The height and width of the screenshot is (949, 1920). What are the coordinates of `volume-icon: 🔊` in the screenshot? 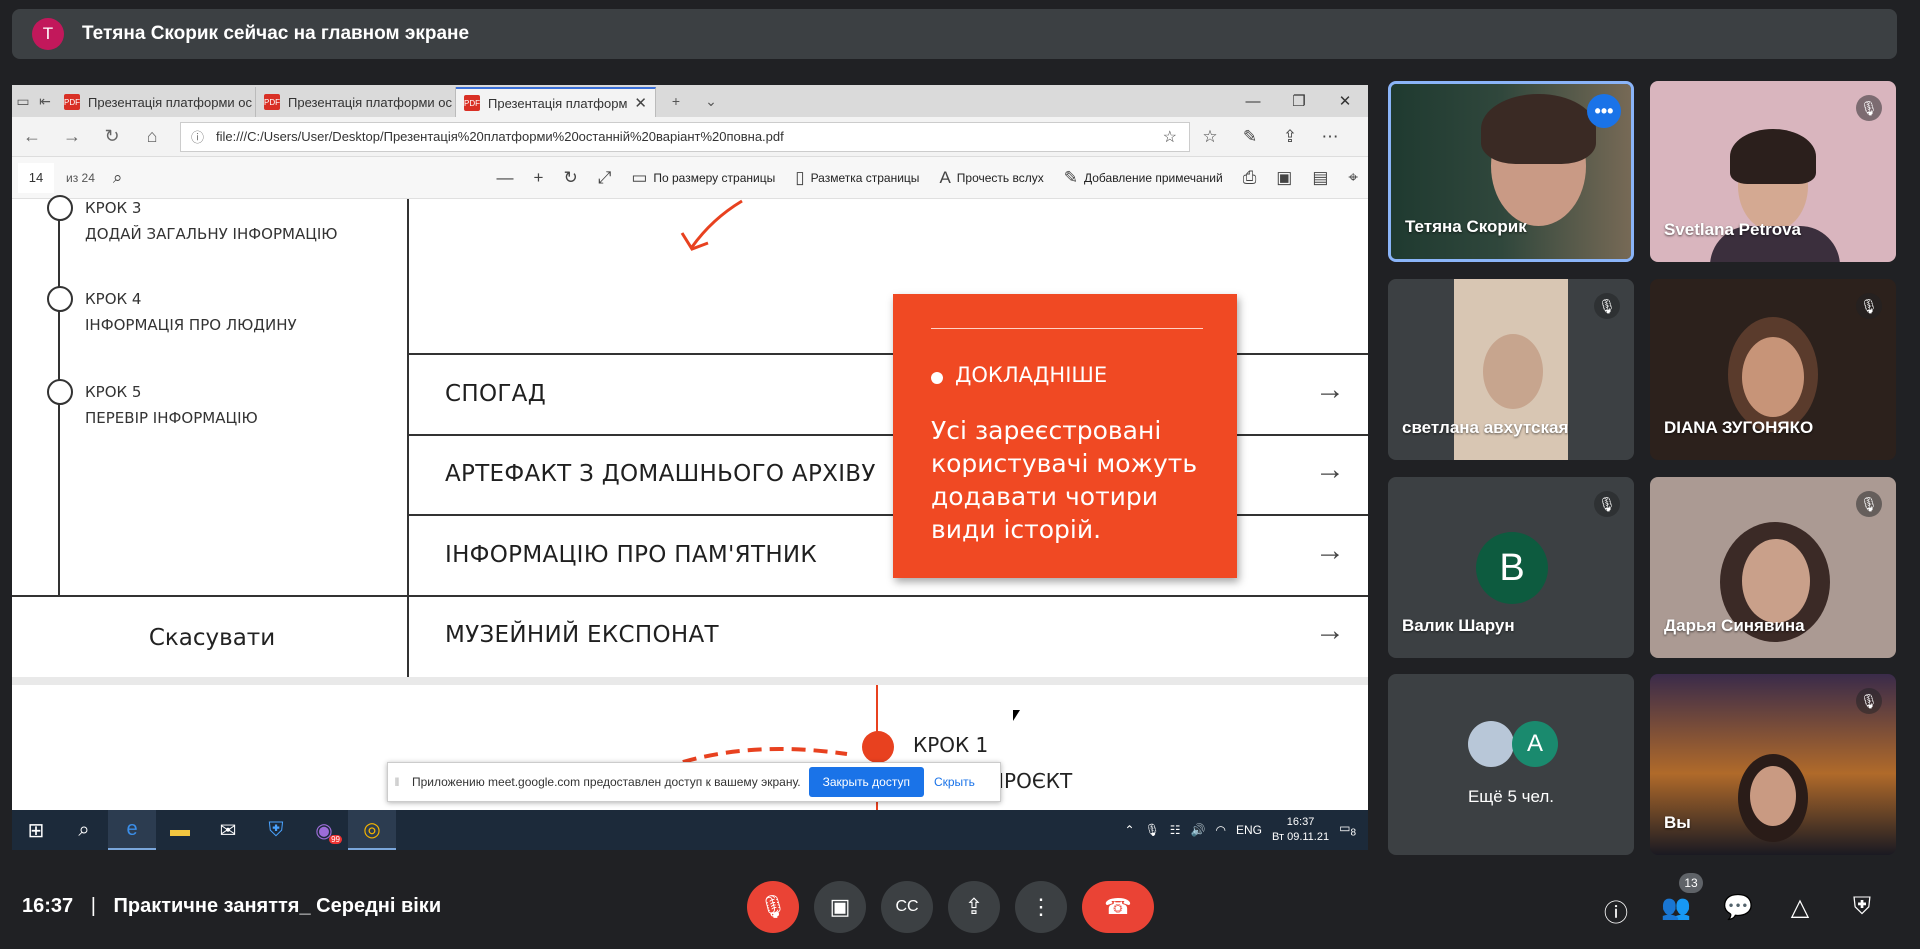 It's located at (1198, 830).